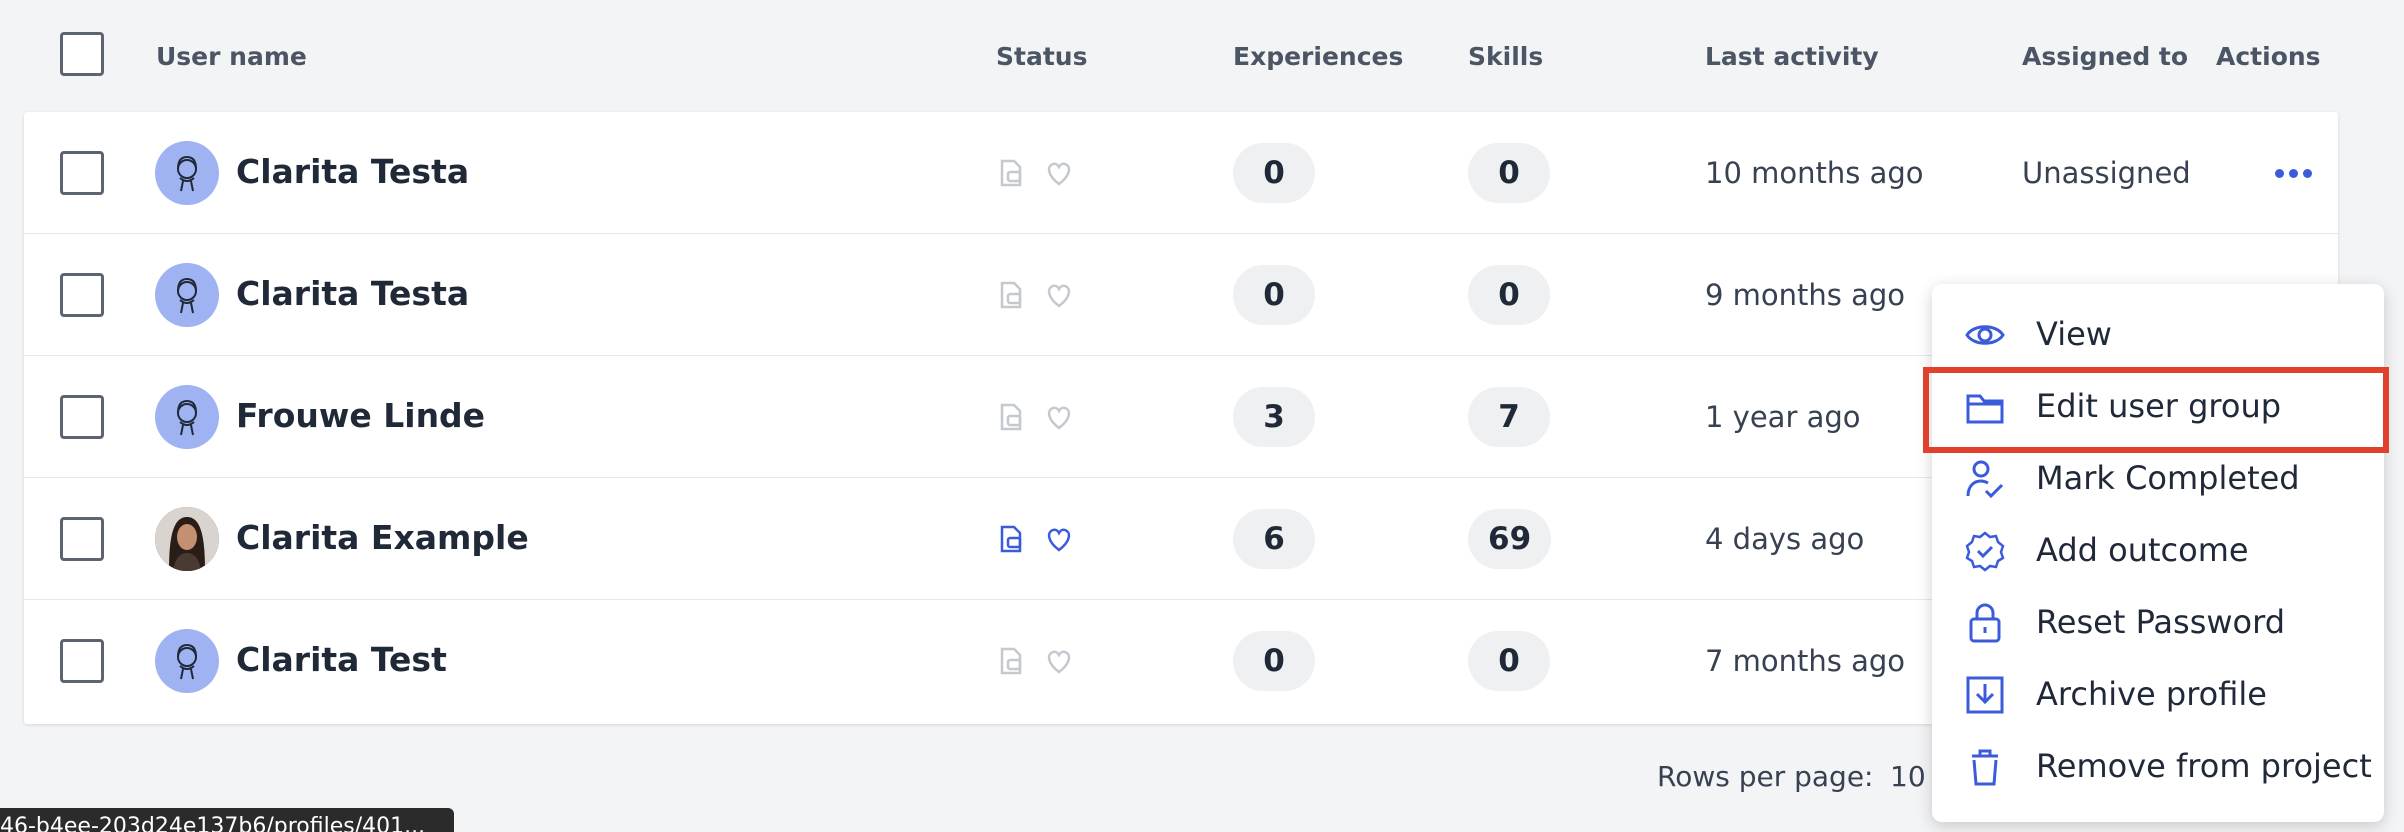  Describe the element at coordinates (1783, 417) in the screenshot. I see `last-activity: 1 year ago` at that location.